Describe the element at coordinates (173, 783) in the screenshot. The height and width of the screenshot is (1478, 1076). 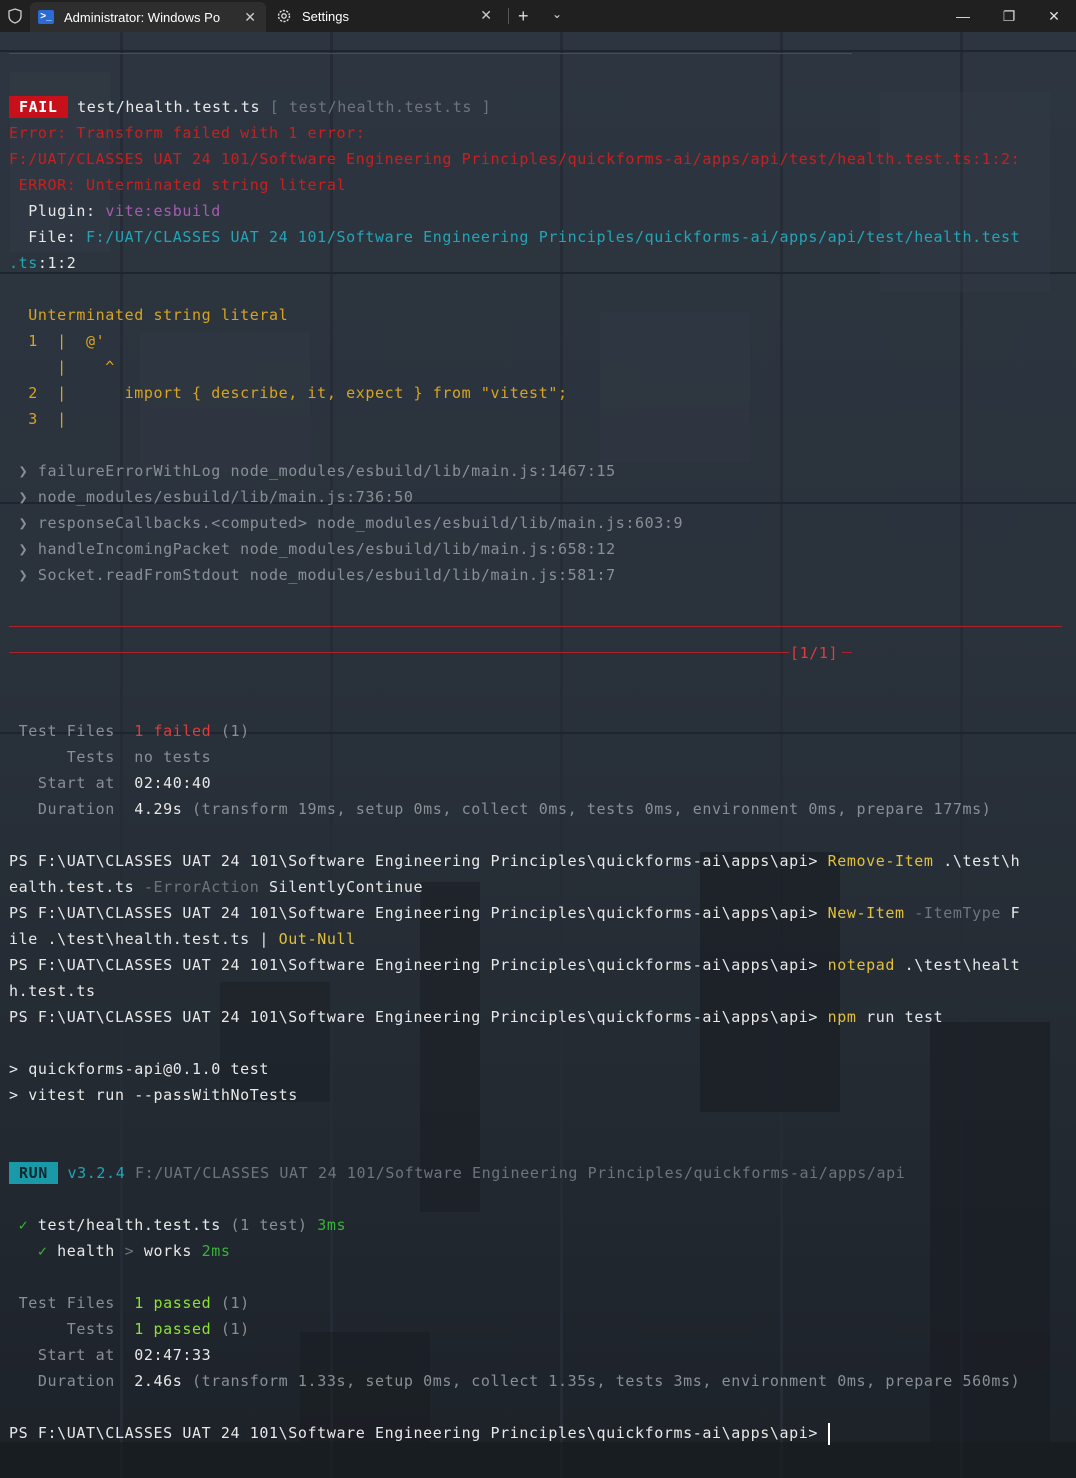
I see `summary-value: 02:40:40` at that location.